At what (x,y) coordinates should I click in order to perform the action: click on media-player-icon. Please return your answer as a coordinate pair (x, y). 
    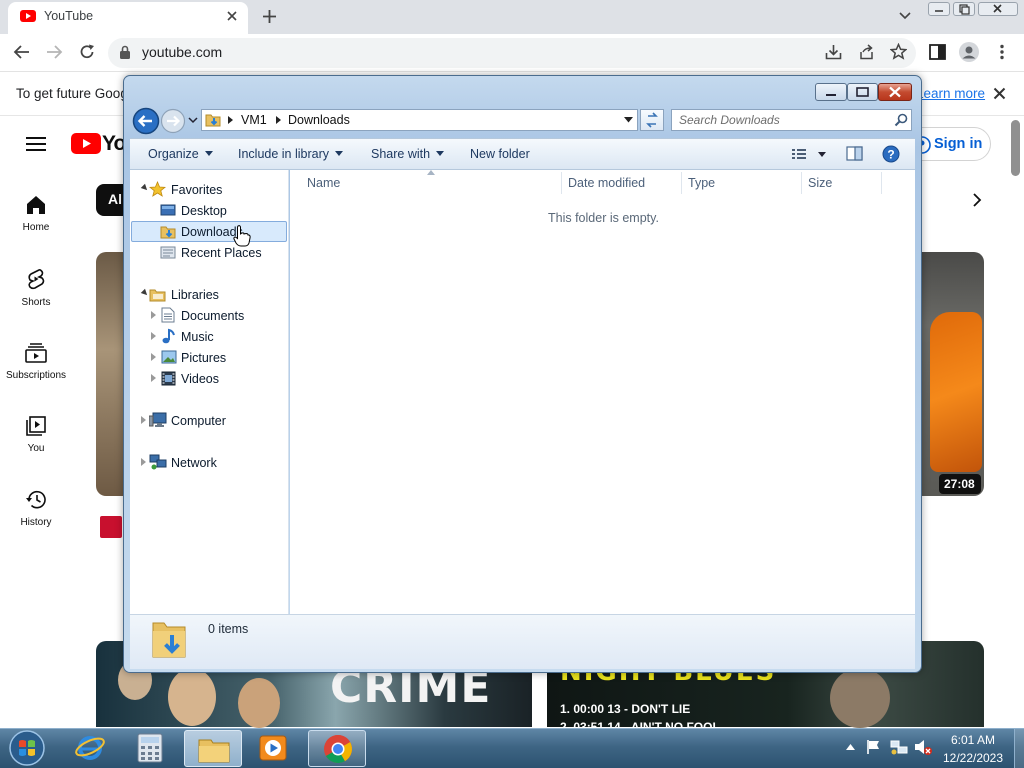
    Looking at the image, I should click on (273, 748).